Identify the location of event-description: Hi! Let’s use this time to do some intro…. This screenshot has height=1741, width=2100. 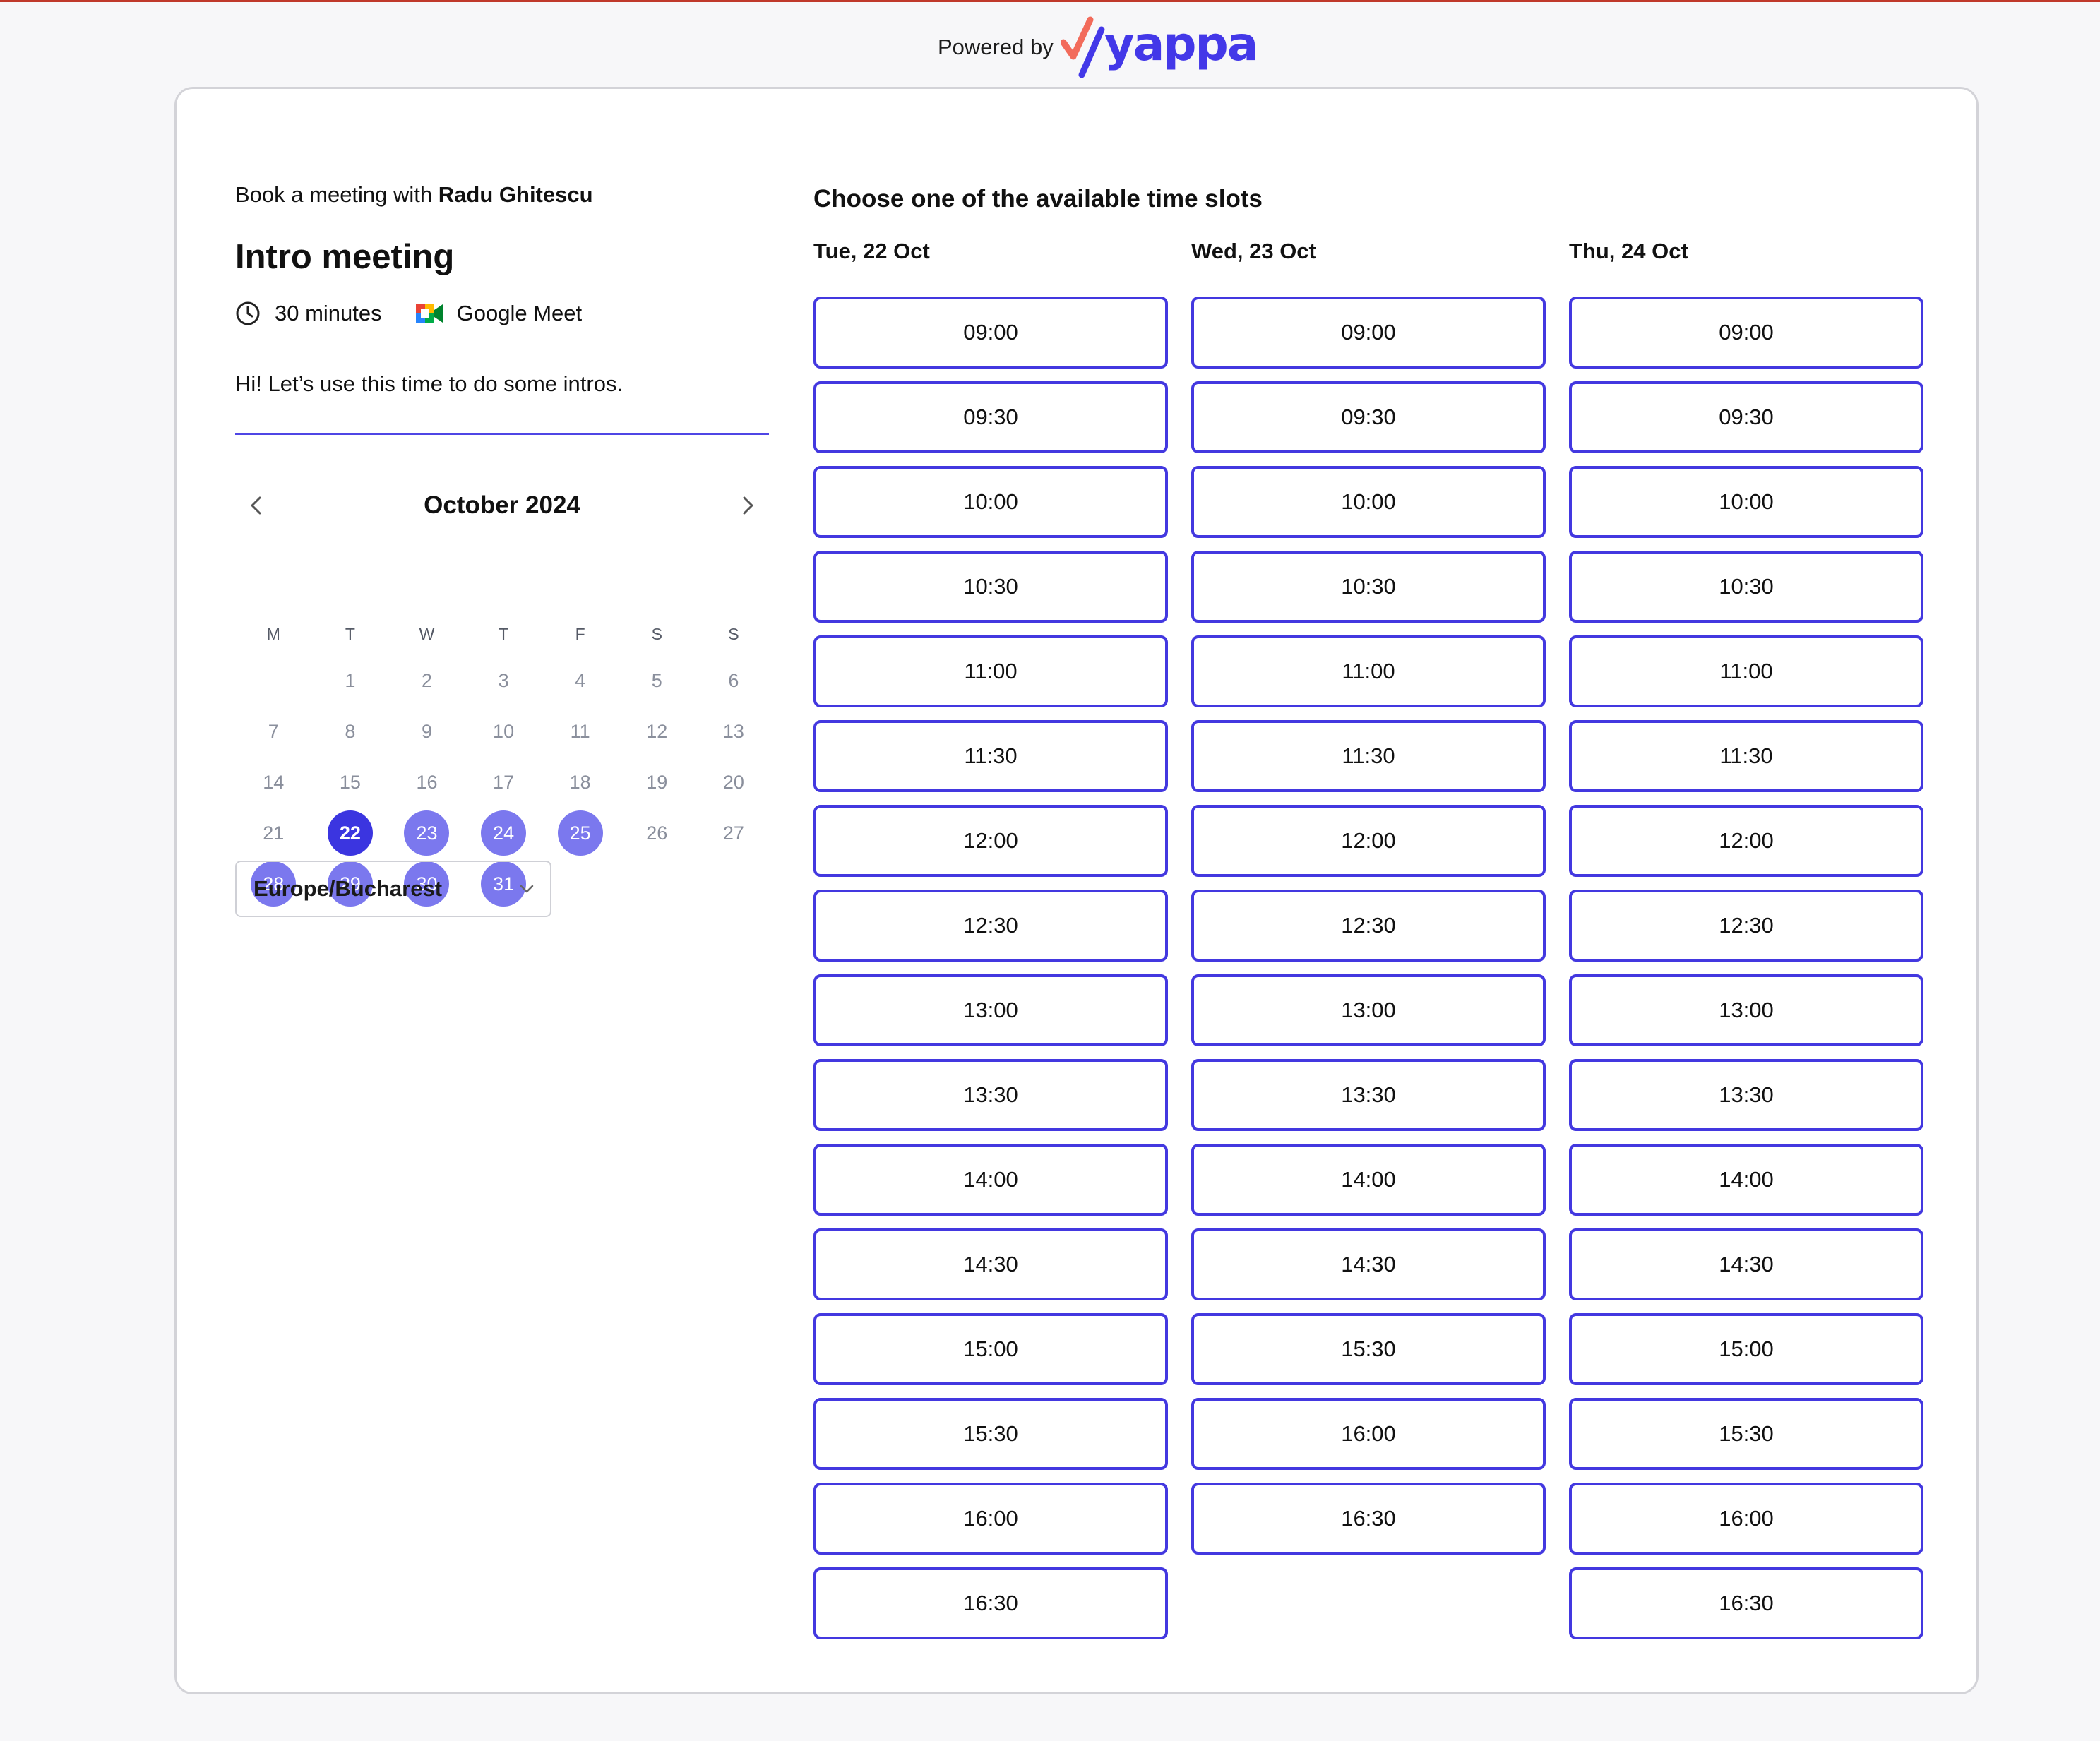
(429, 383).